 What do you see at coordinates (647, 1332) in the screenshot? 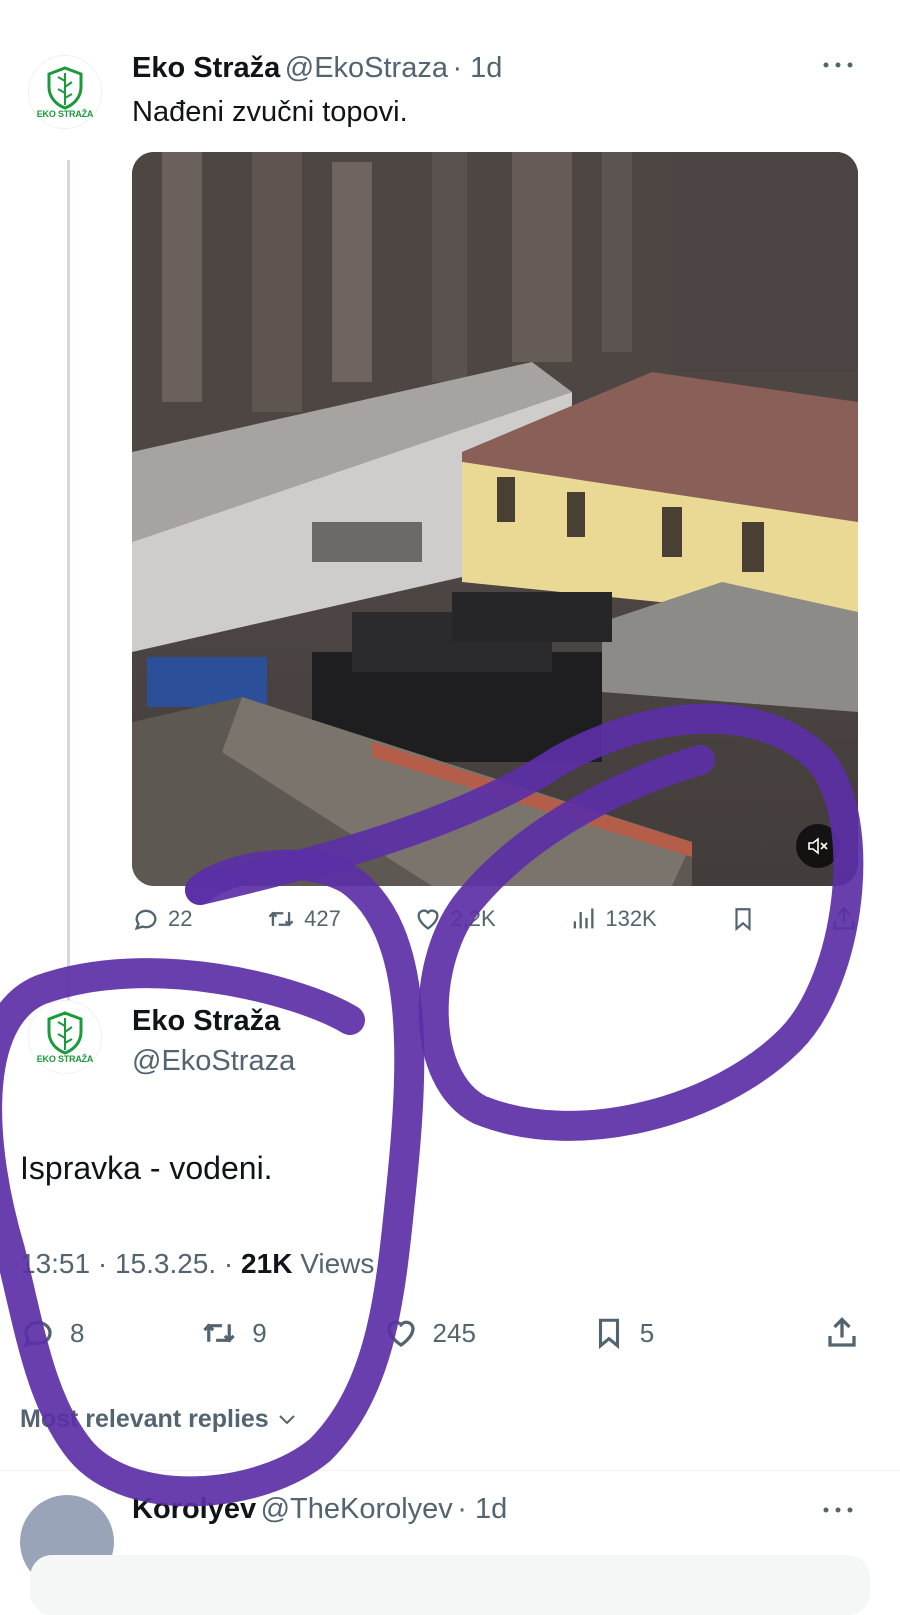
I see `bookmark-count: 5` at bounding box center [647, 1332].